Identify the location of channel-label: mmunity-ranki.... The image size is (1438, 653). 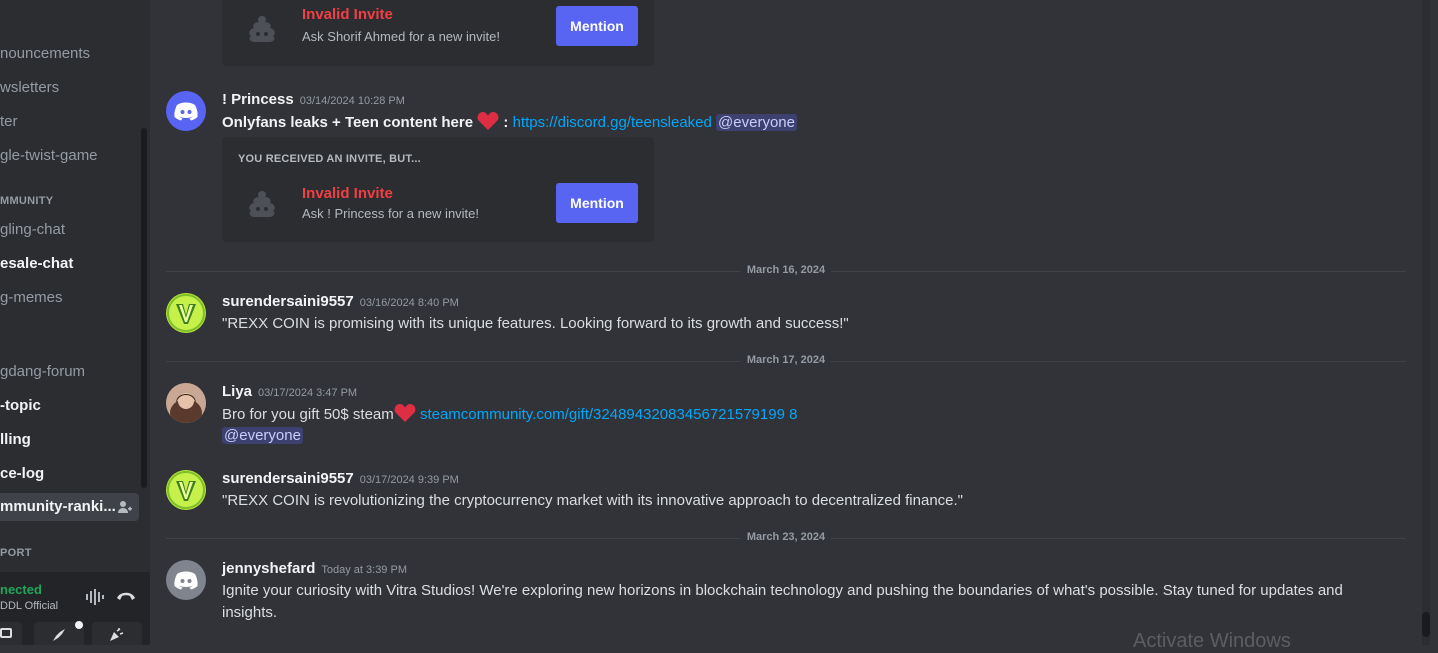
(58, 506).